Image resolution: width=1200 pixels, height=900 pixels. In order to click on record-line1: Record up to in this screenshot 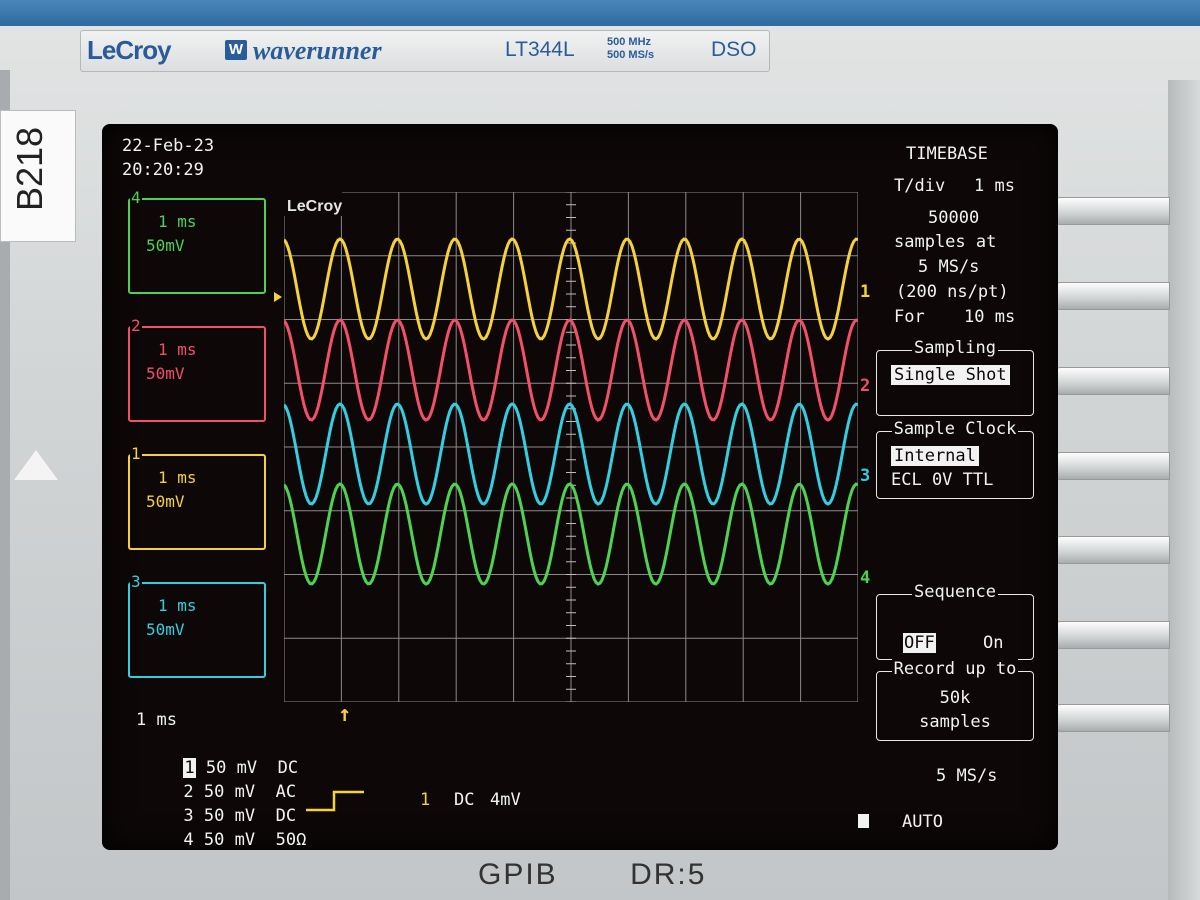, I will do `click(955, 669)`.